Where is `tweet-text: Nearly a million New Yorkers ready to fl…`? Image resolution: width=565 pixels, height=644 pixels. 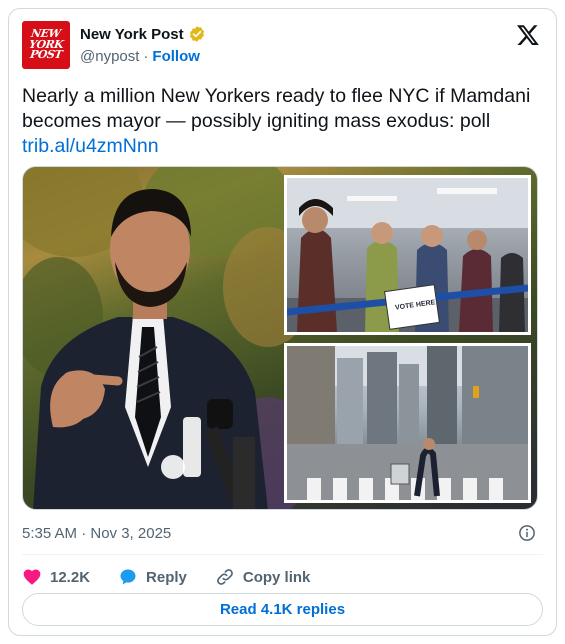
tweet-text: Nearly a million New Yorkers ready to fl… is located at coordinates (282, 121).